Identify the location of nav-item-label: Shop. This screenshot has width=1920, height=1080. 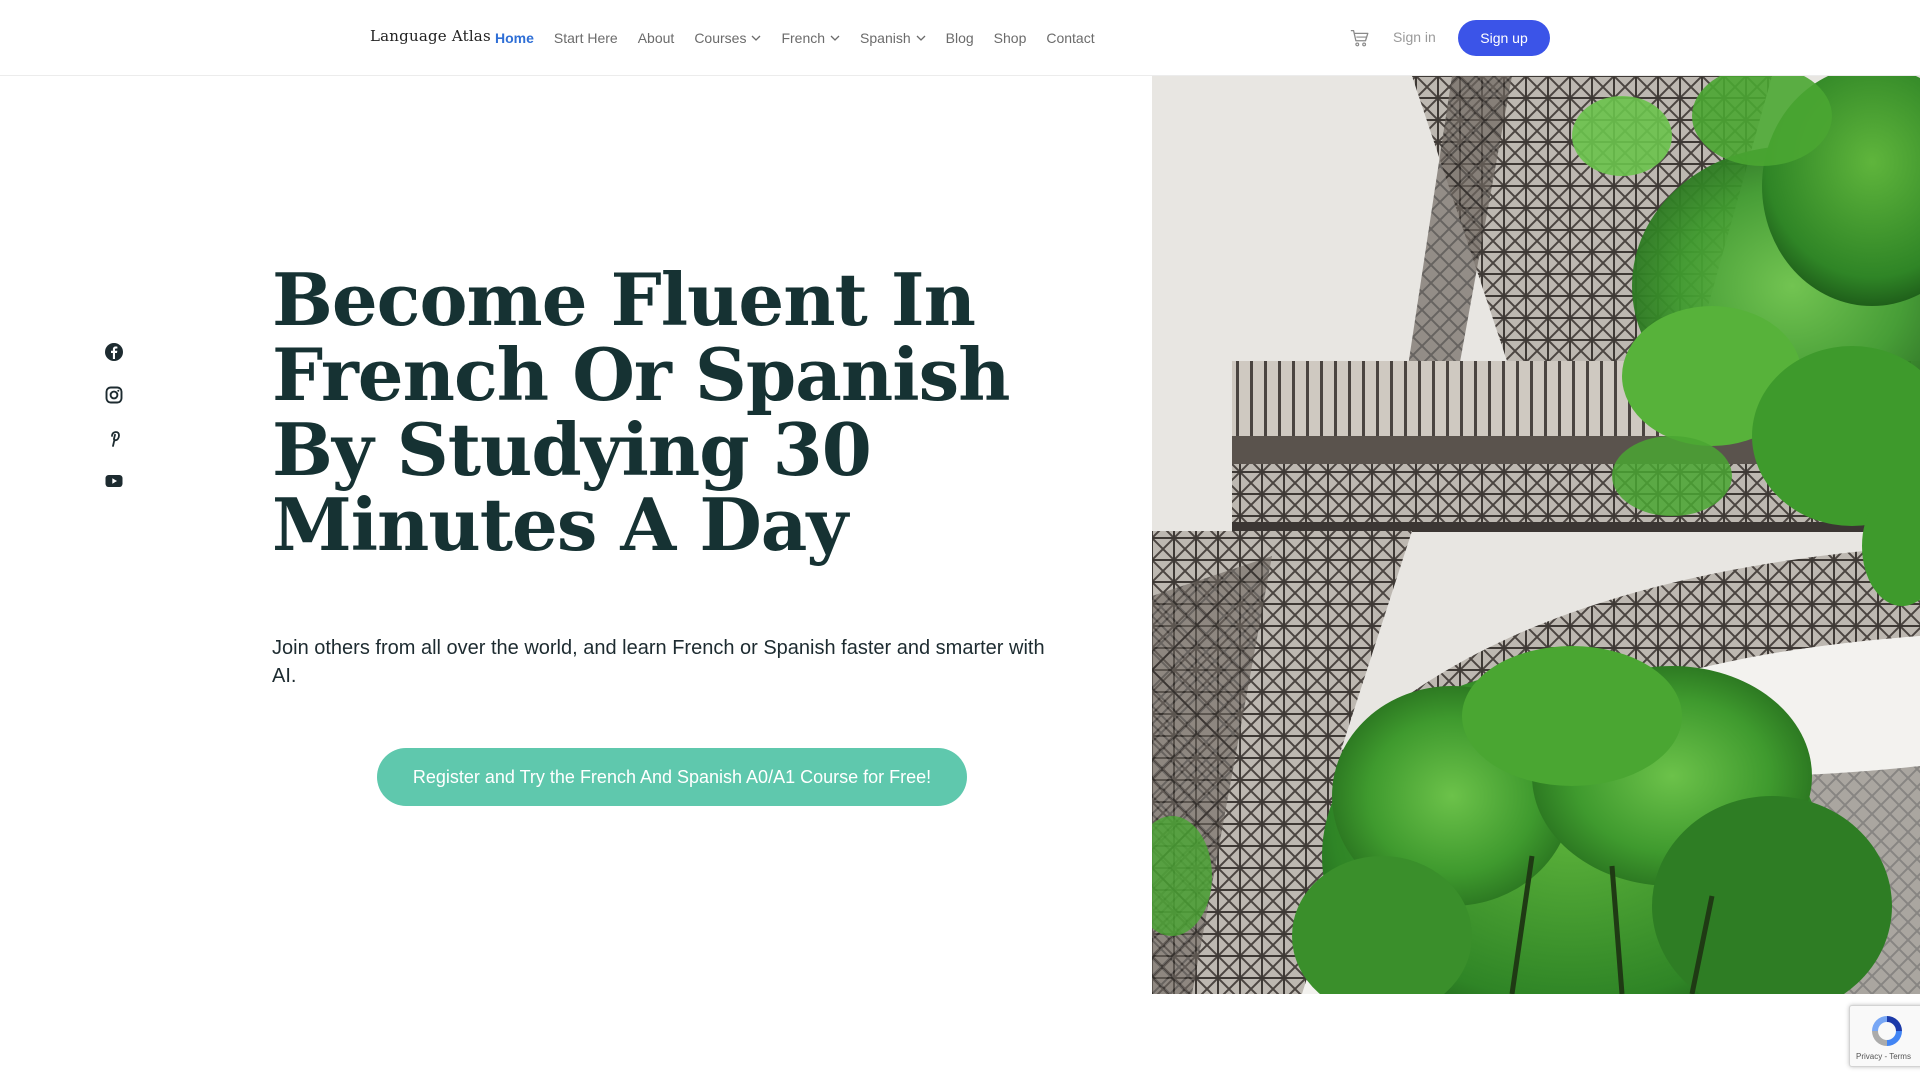
(1010, 38).